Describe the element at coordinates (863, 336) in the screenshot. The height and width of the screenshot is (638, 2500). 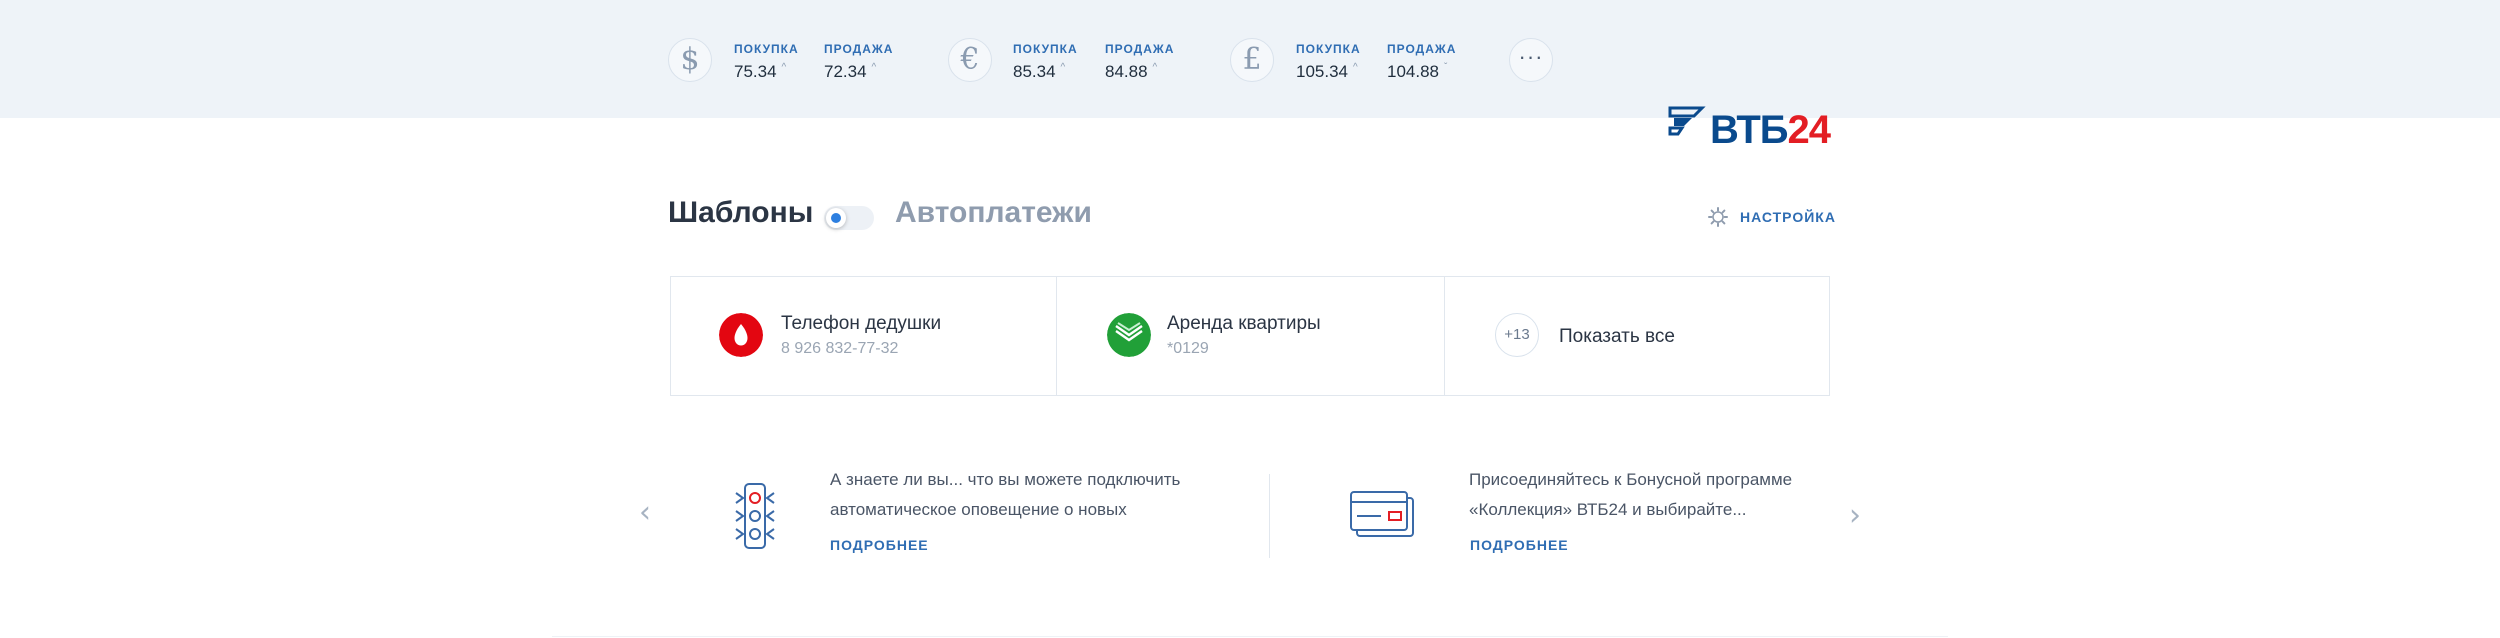
I see `template-item-grandpa-phone: Телефон дедушки 8 926 832-77-32` at that location.